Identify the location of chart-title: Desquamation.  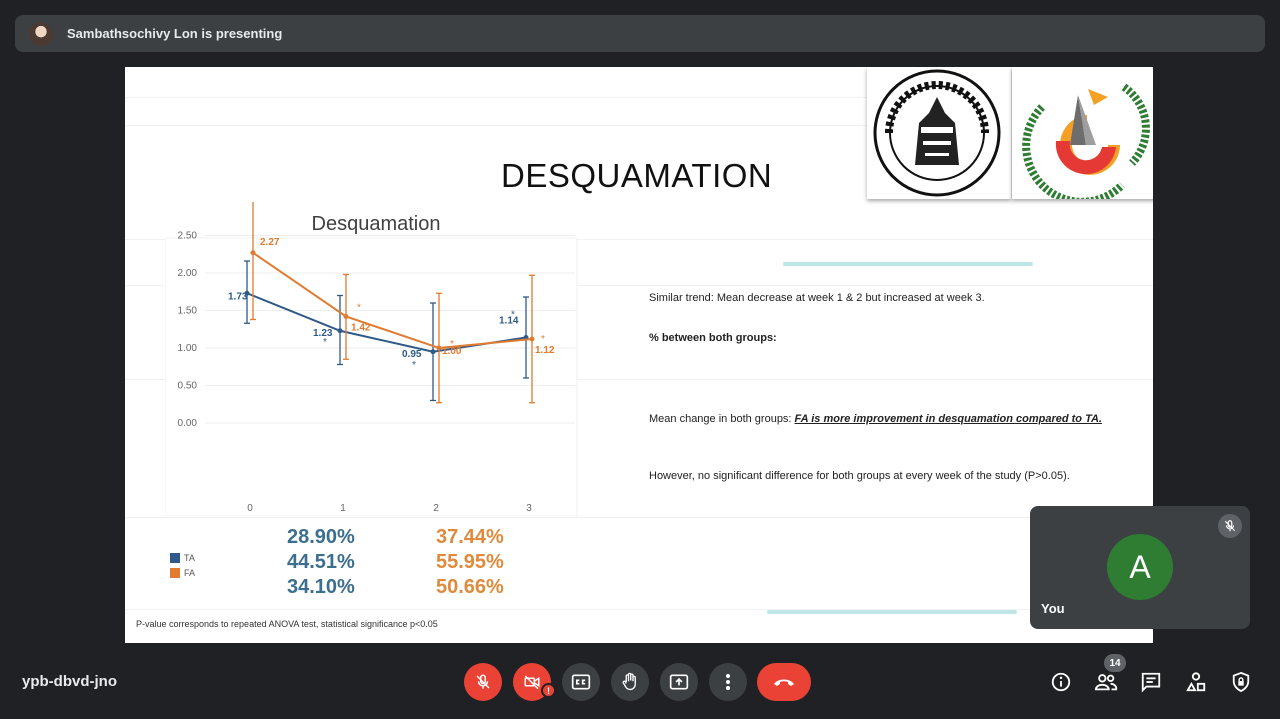
(376, 224).